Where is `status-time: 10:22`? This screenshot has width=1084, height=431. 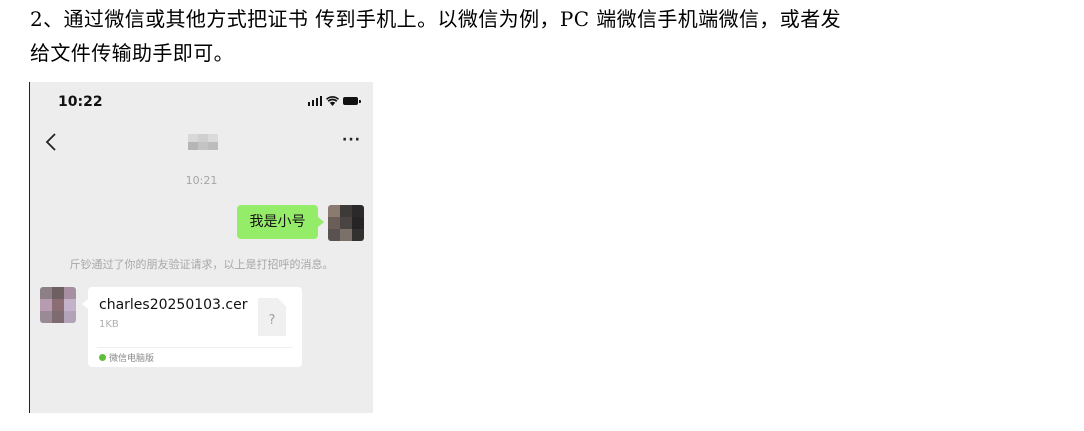 status-time: 10:22 is located at coordinates (80, 102).